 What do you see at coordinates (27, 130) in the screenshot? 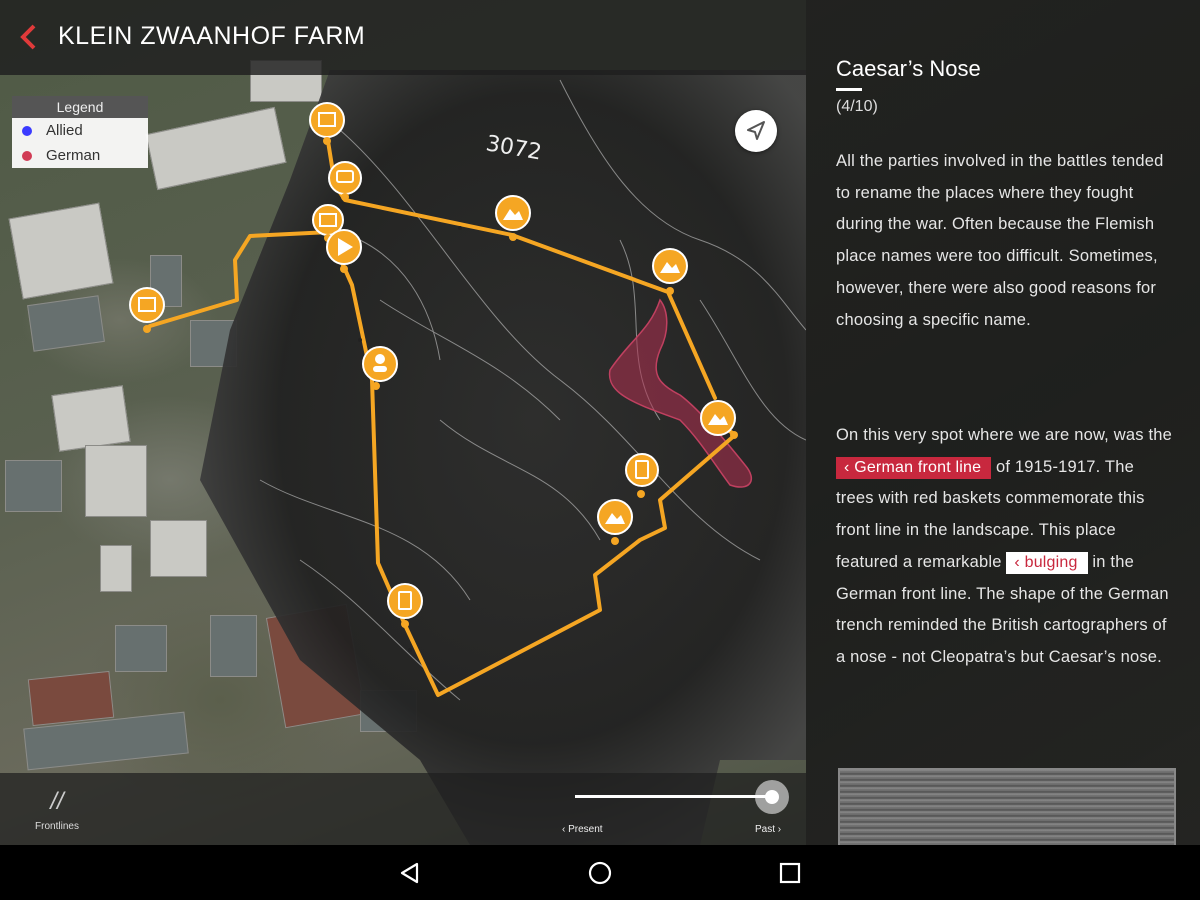
I see `allied-dot` at bounding box center [27, 130].